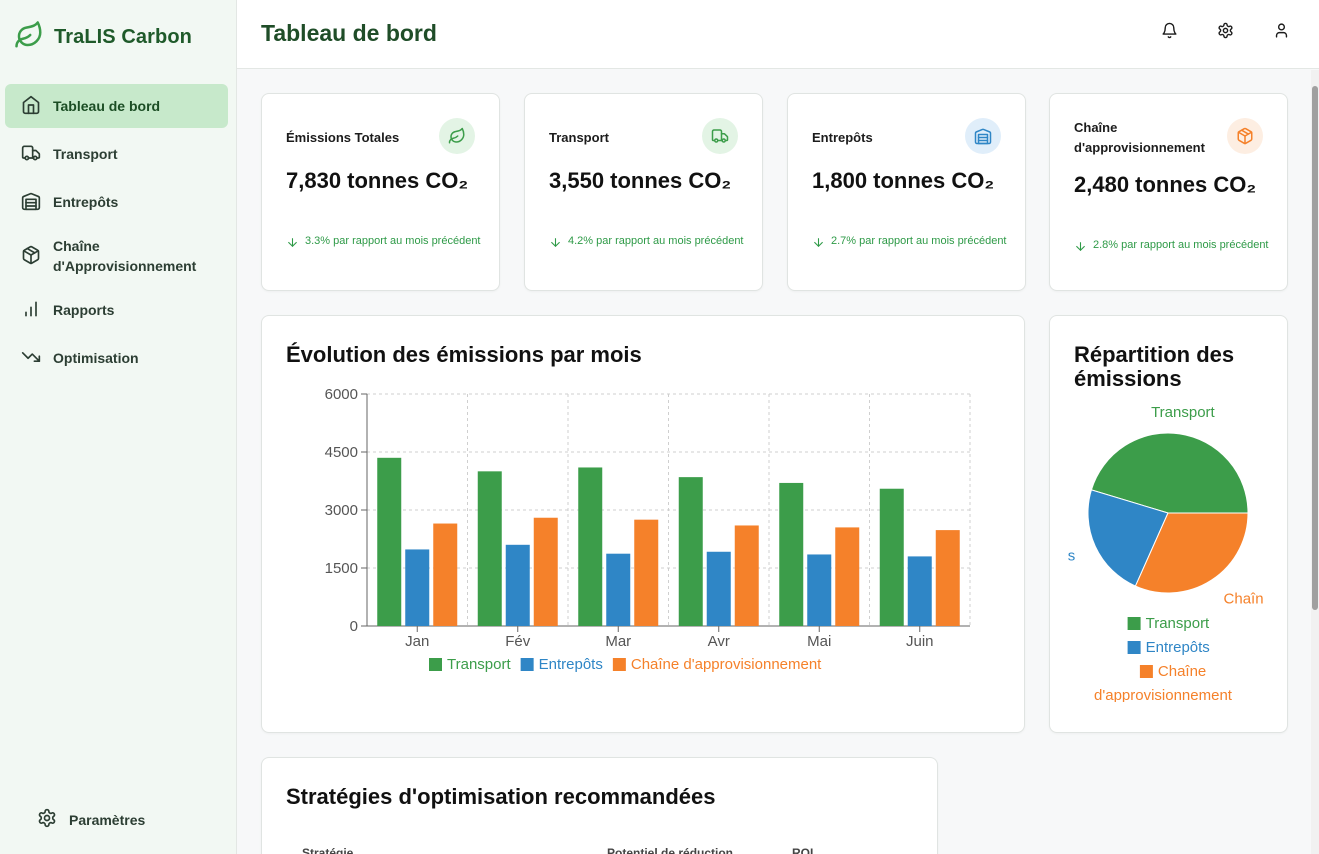 The width and height of the screenshot is (1319, 854). What do you see at coordinates (29, 37) in the screenshot?
I see `leaf-logo-icon` at bounding box center [29, 37].